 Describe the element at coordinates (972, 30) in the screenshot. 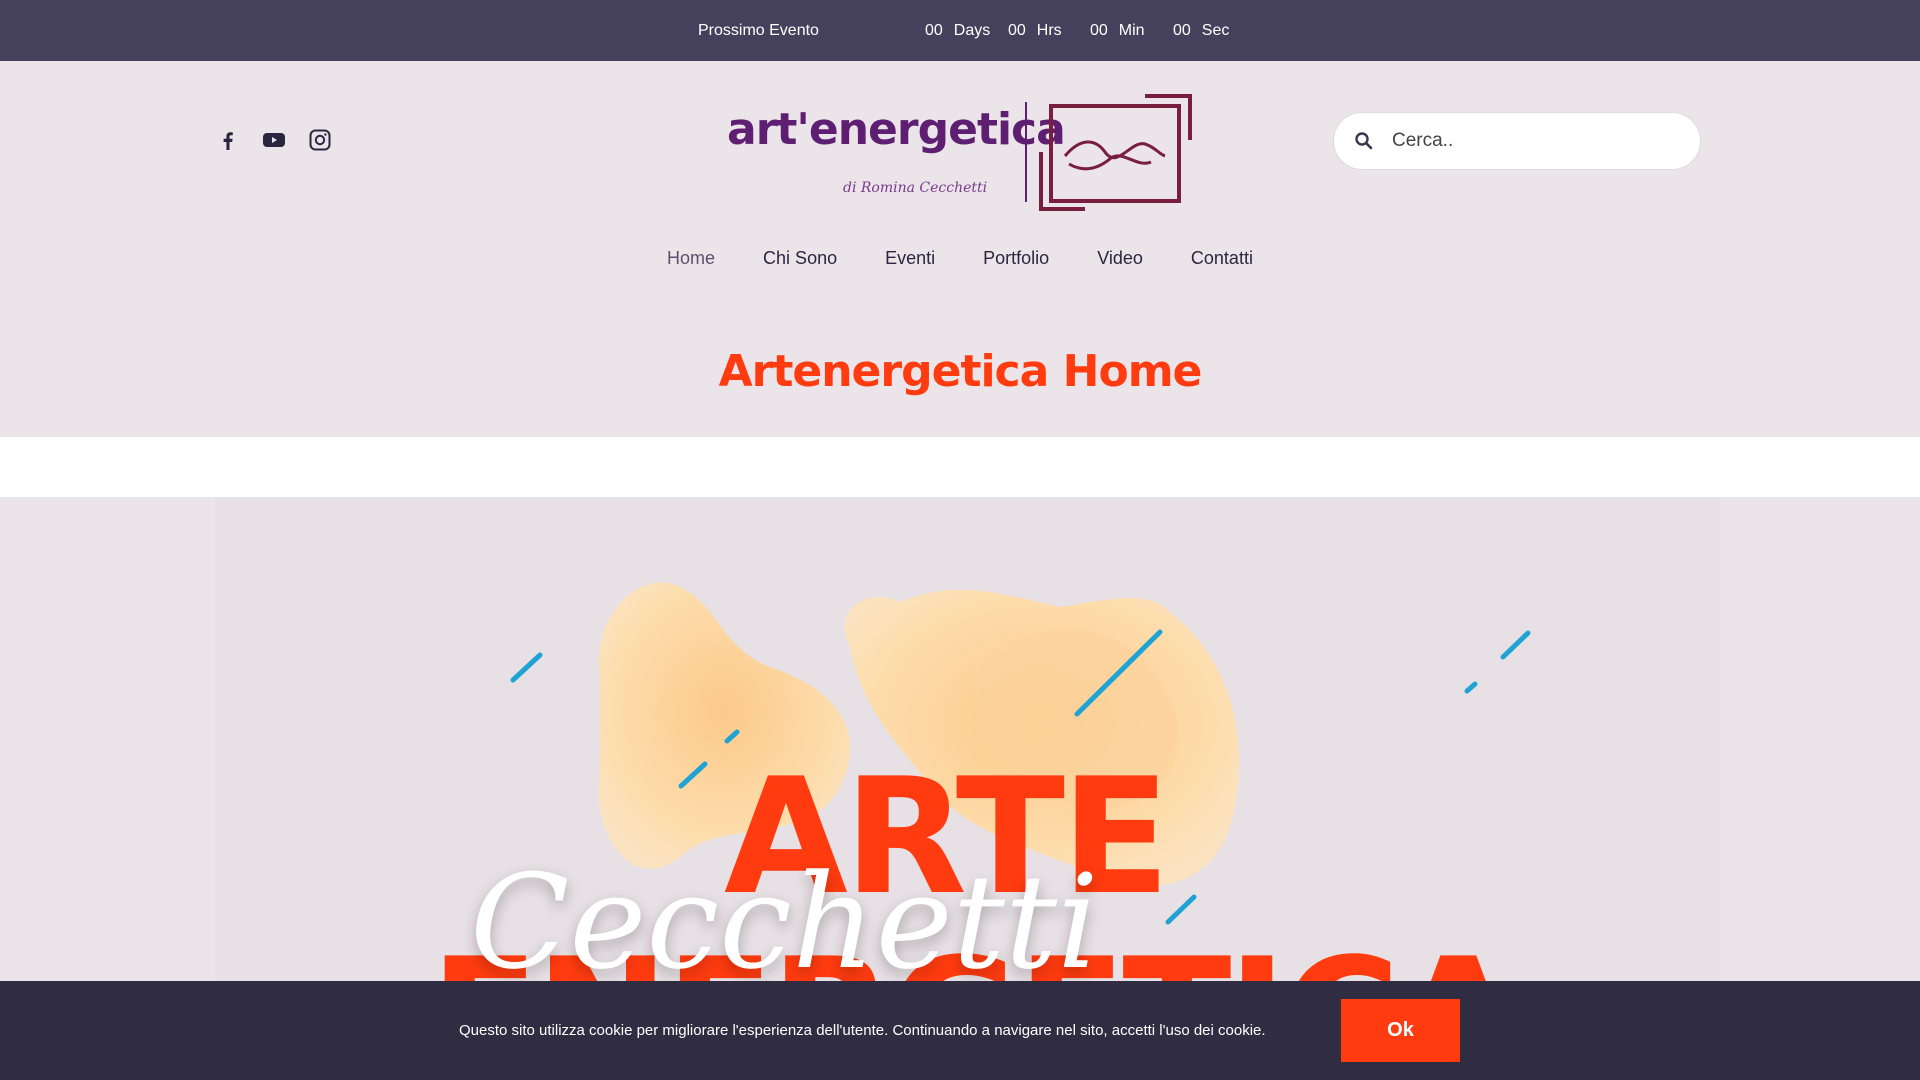

I see `countdown-days-unit: Days` at that location.